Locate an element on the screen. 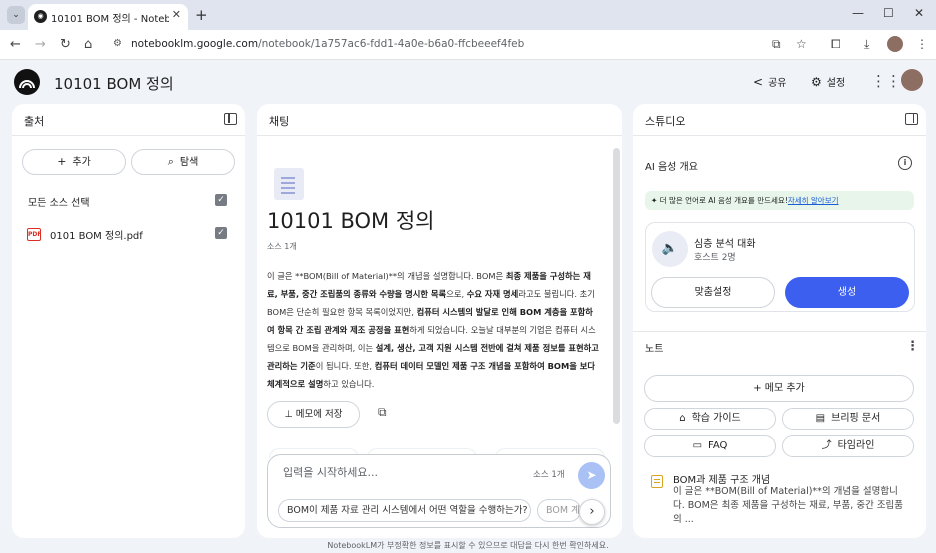 This screenshot has height=553, width=936. audio-overview-label: AI 음성 개요 is located at coordinates (671, 167).